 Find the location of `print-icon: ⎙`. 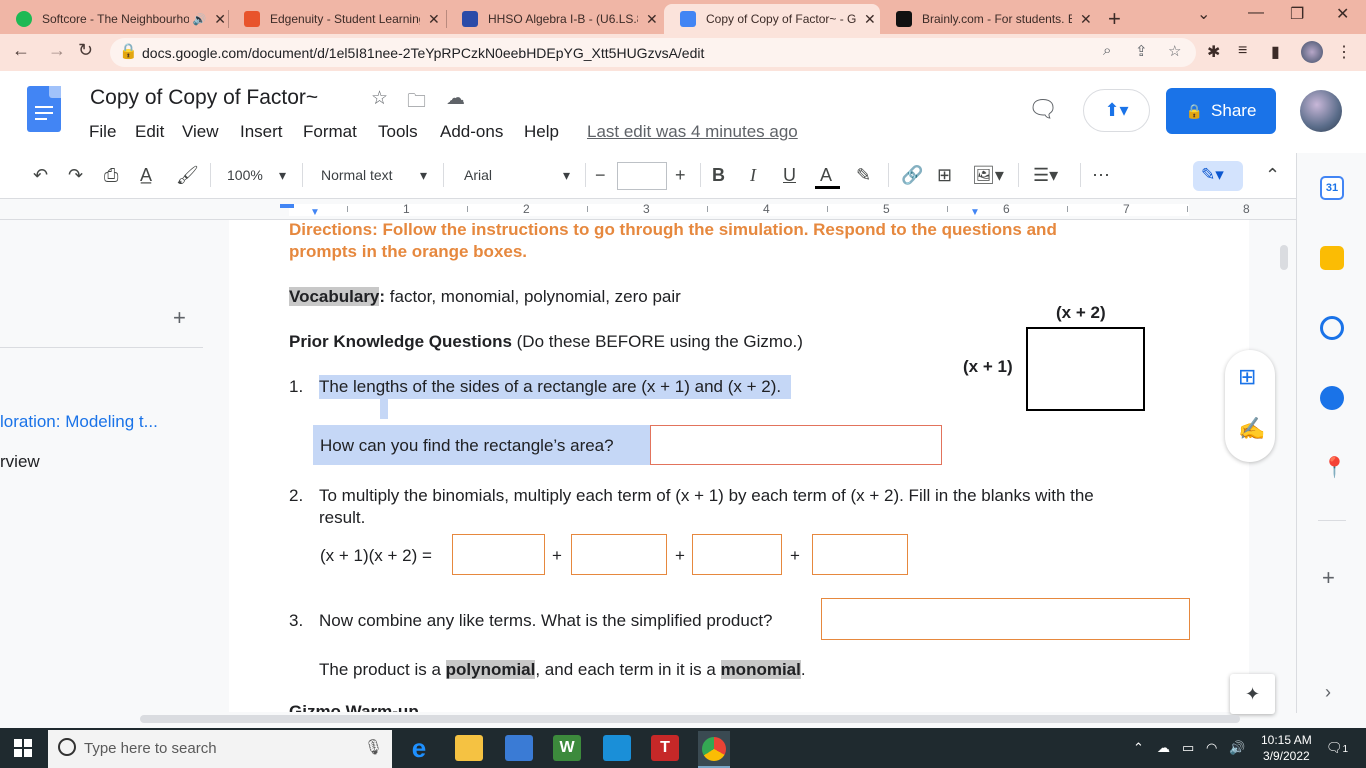

print-icon: ⎙ is located at coordinates (111, 175).